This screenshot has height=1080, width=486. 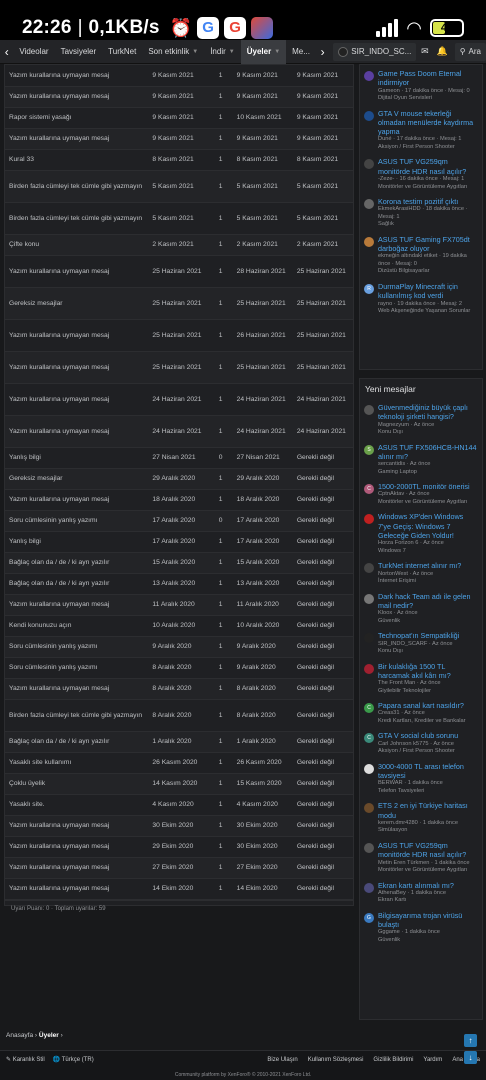 What do you see at coordinates (25, 1059) in the screenshot?
I see `style-chooser: ✎ Karanlık Stil` at bounding box center [25, 1059].